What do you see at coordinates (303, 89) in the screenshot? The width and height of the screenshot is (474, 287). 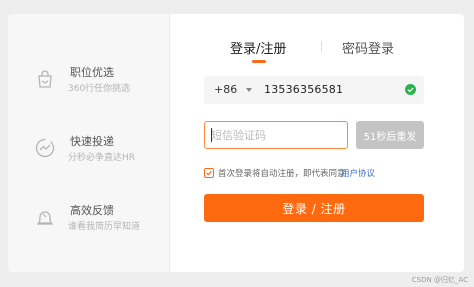 I see `phone-number-value: 13536356581` at bounding box center [303, 89].